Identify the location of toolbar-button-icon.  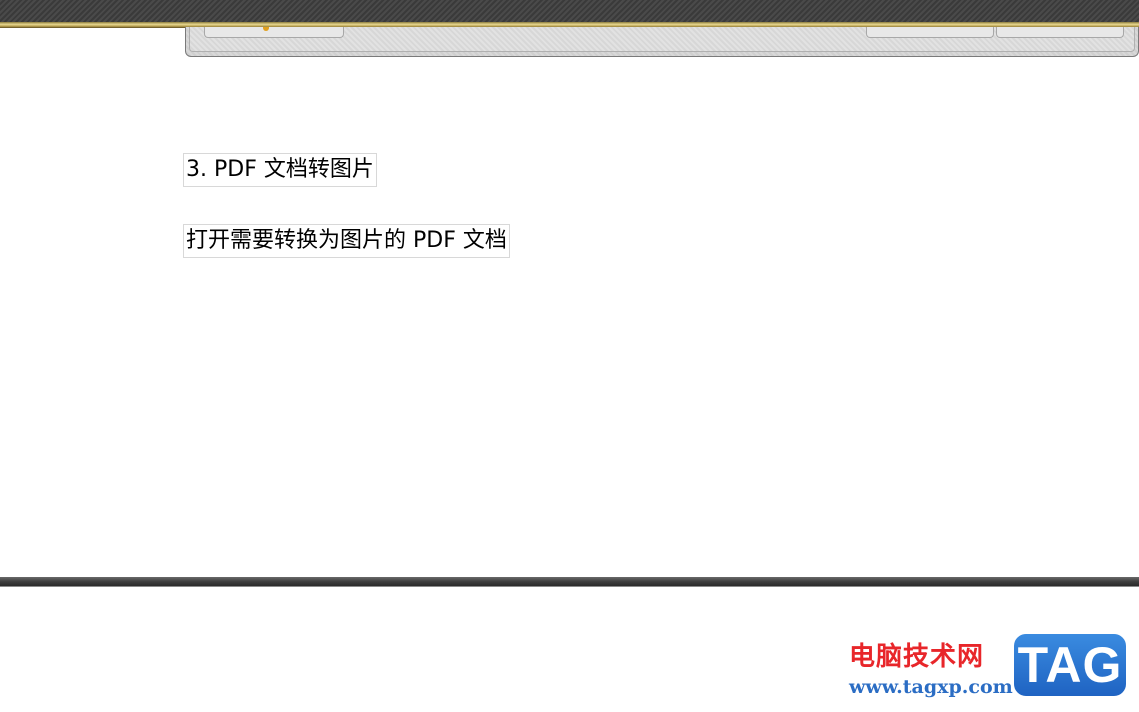
(266, 29).